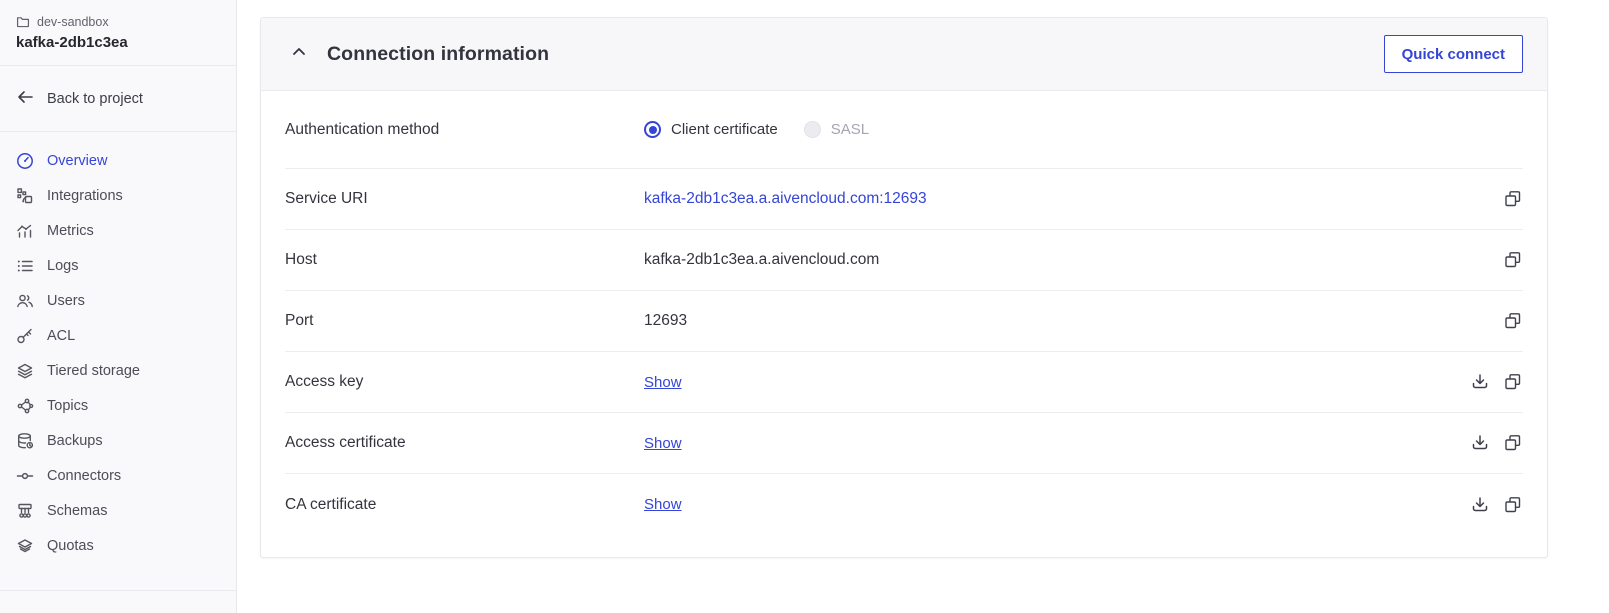 Image resolution: width=1609 pixels, height=613 pixels. Describe the element at coordinates (68, 405) in the screenshot. I see `sidebar-item-label: Topics` at that location.